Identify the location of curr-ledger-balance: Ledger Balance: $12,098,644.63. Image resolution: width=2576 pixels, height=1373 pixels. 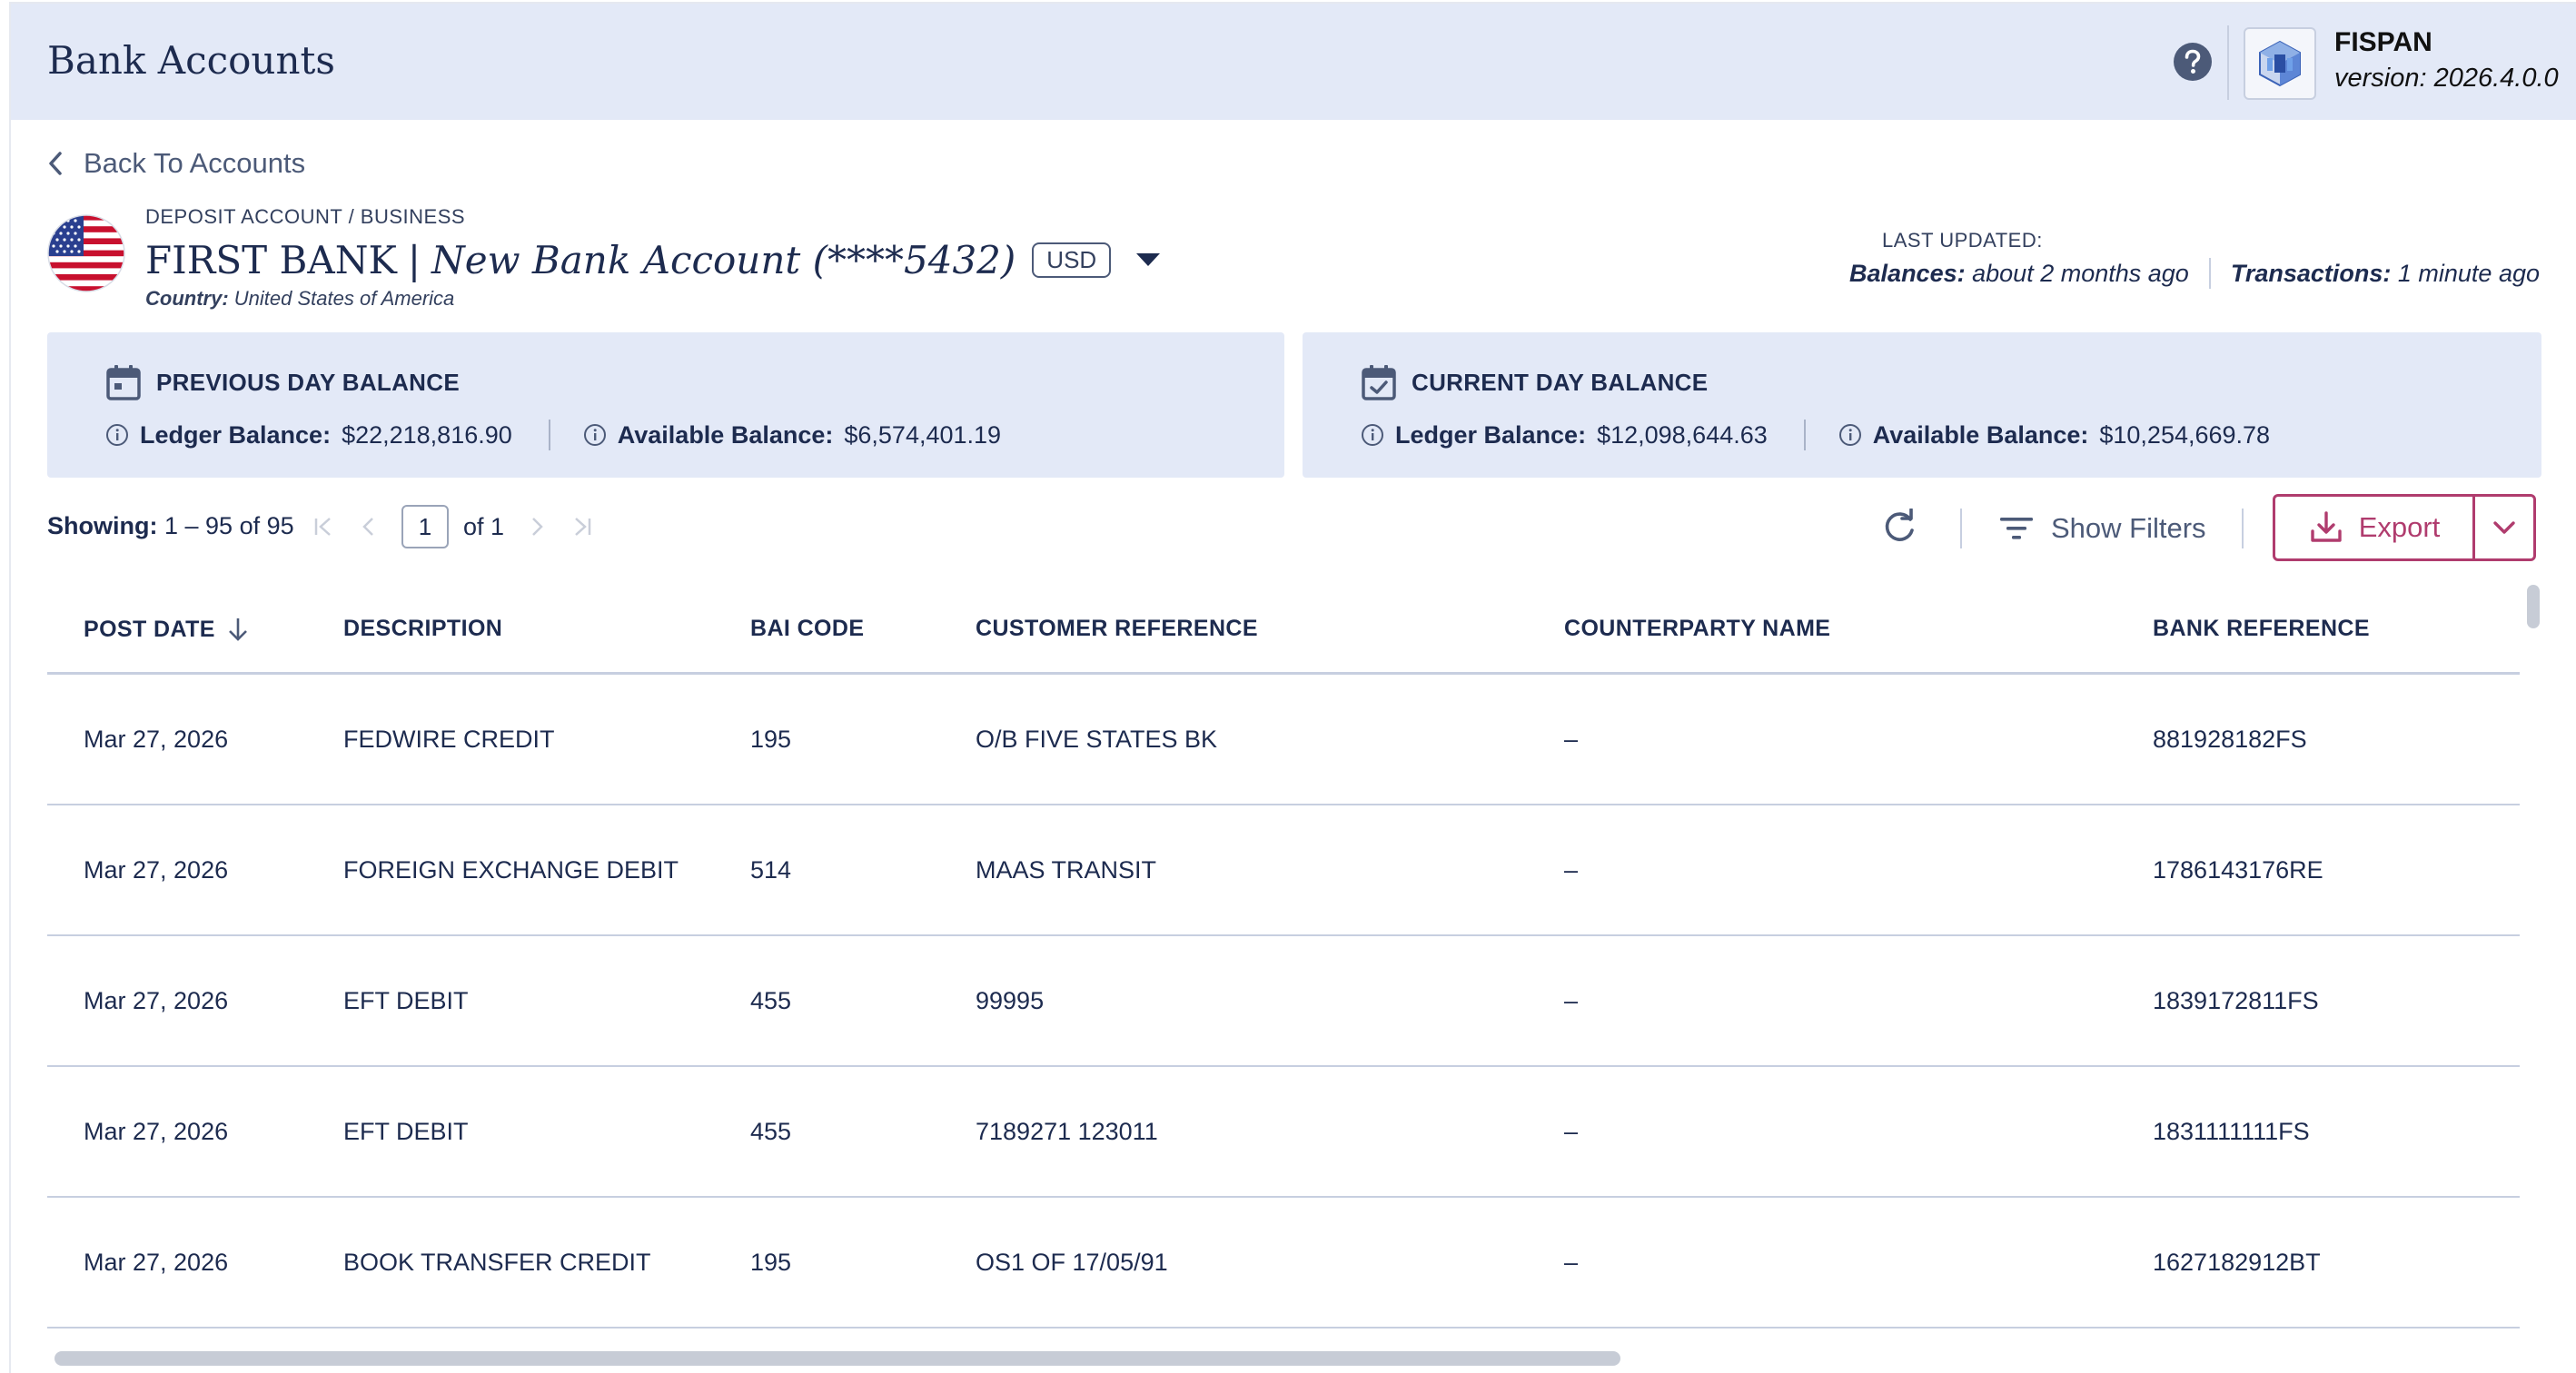
(1564, 435).